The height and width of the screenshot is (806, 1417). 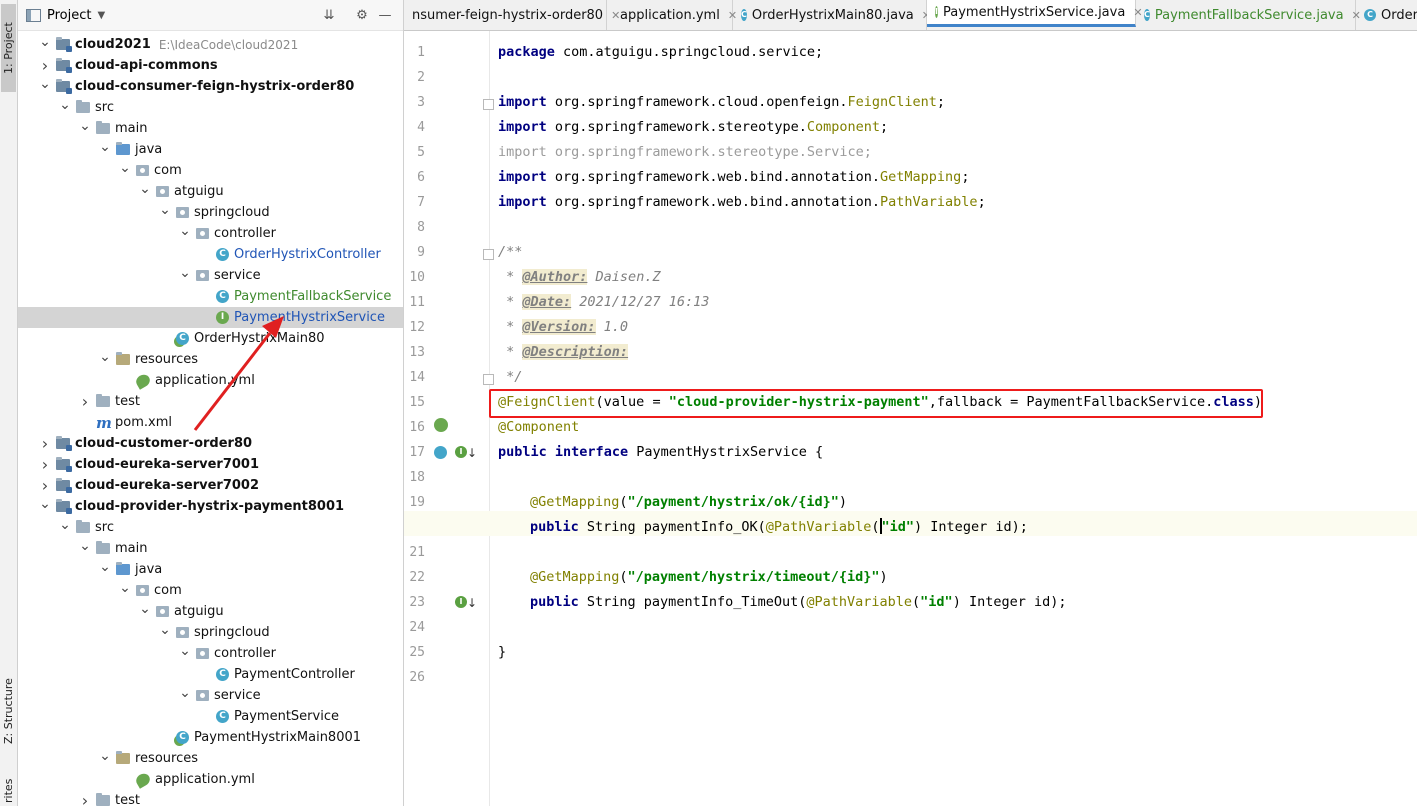 What do you see at coordinates (440, 452) in the screenshot?
I see `spring-class-icon` at bounding box center [440, 452].